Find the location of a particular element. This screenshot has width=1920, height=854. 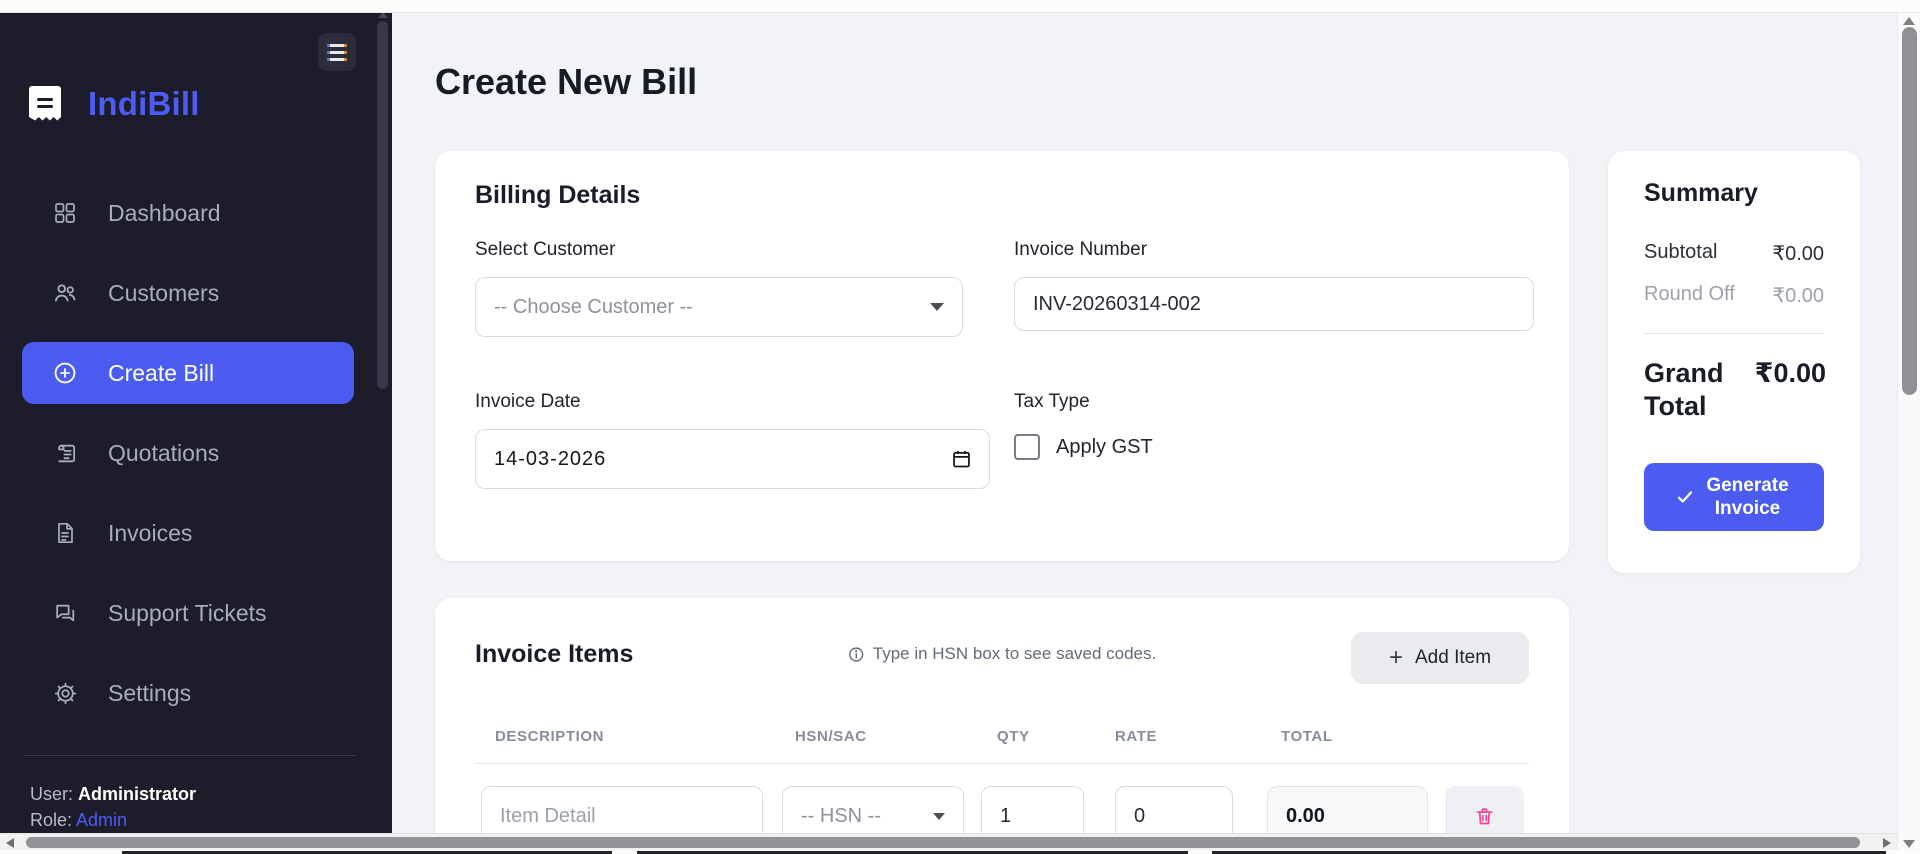

invoice-number-label: Invoice Number is located at coordinates (1081, 249).